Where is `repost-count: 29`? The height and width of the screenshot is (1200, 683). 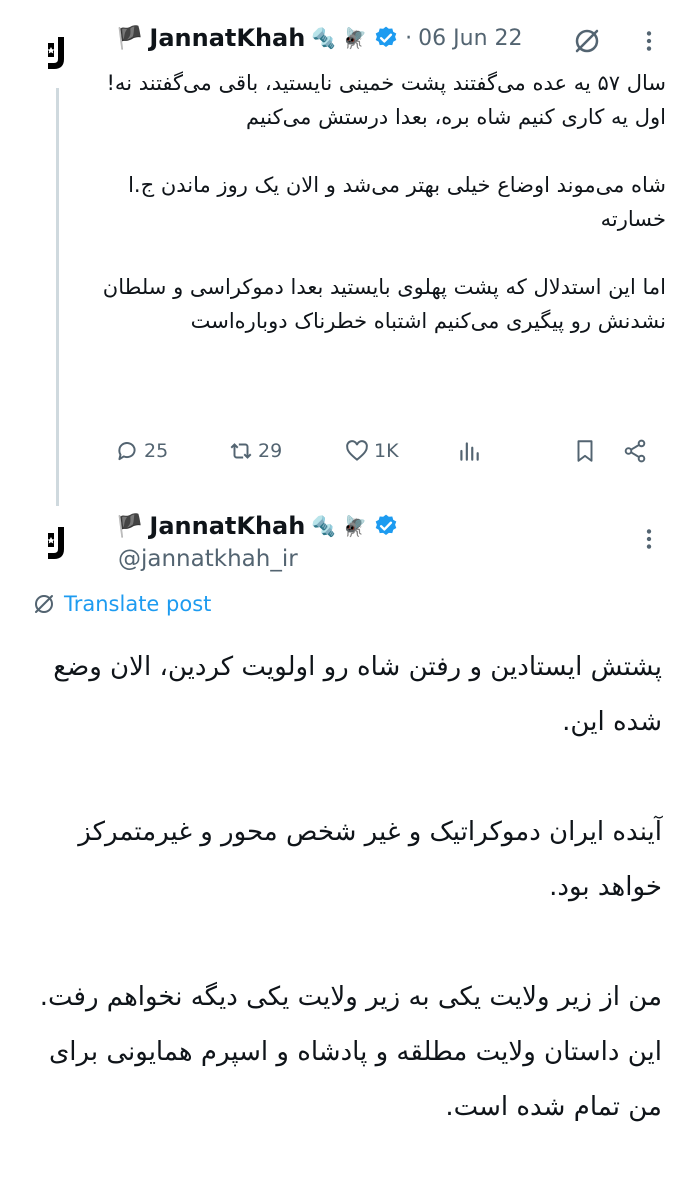
repost-count: 29 is located at coordinates (270, 451).